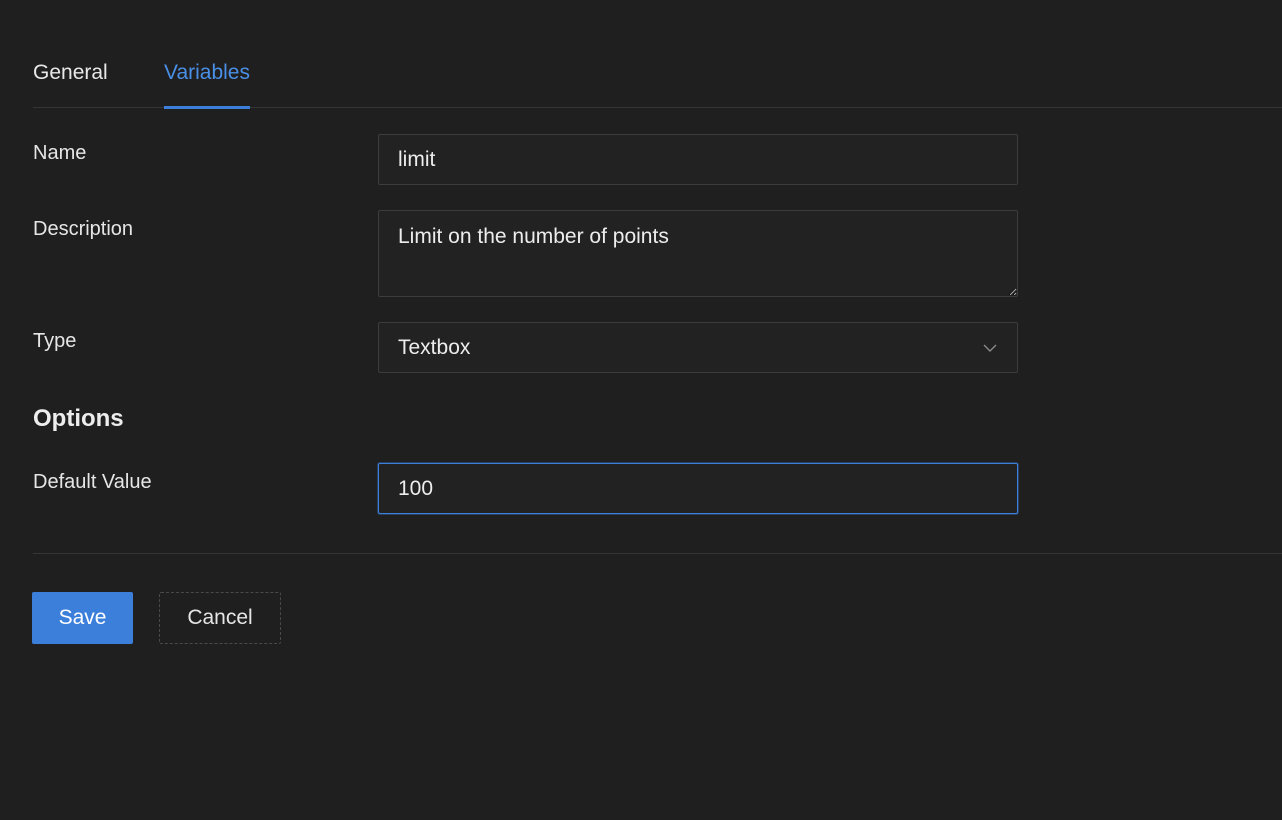 This screenshot has width=1282, height=820. What do you see at coordinates (78, 418) in the screenshot?
I see `options-heading: Options` at bounding box center [78, 418].